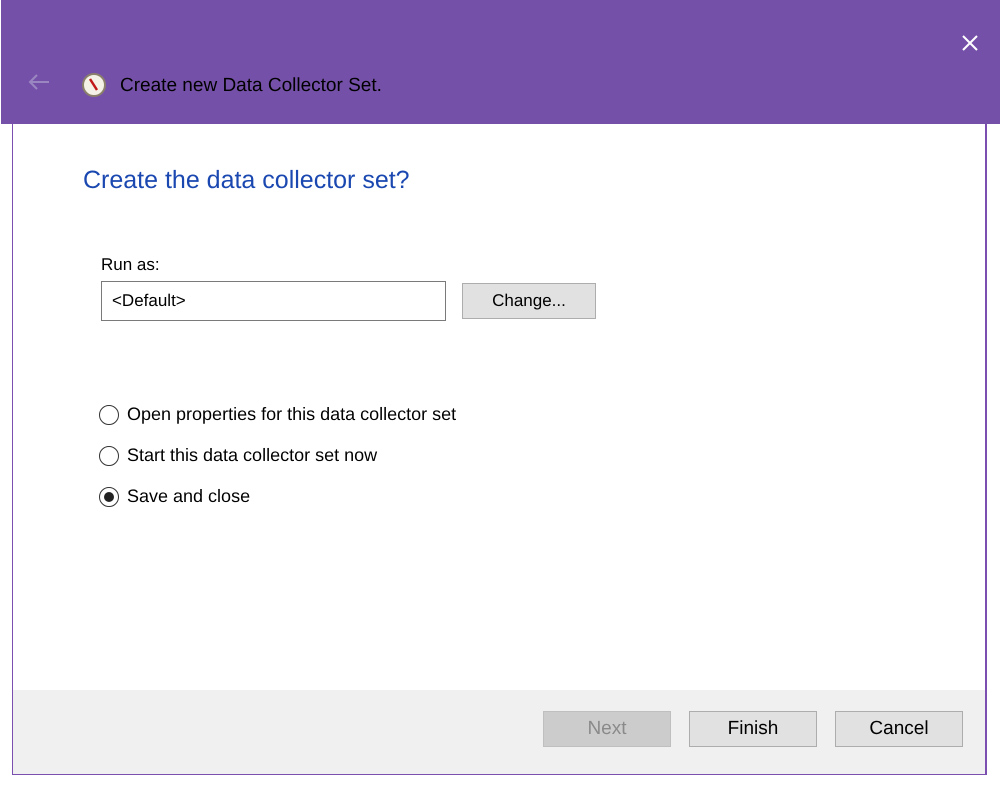  I want to click on radio-option: Open properties for this data collector set, so click(542, 414).